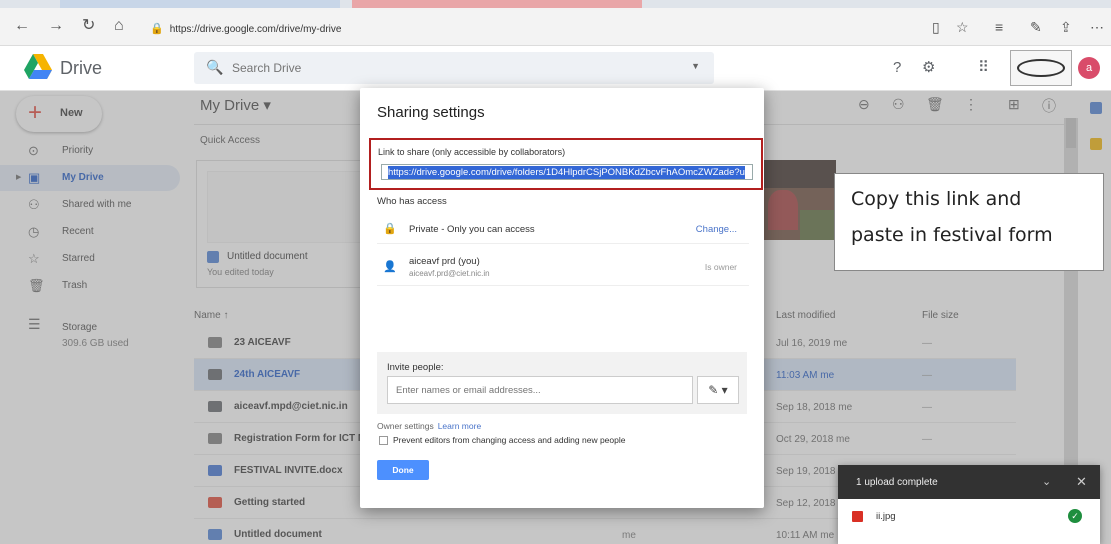 The width and height of the screenshot is (1111, 544). What do you see at coordinates (431, 112) in the screenshot?
I see `dialog-title: Sharing settings` at bounding box center [431, 112].